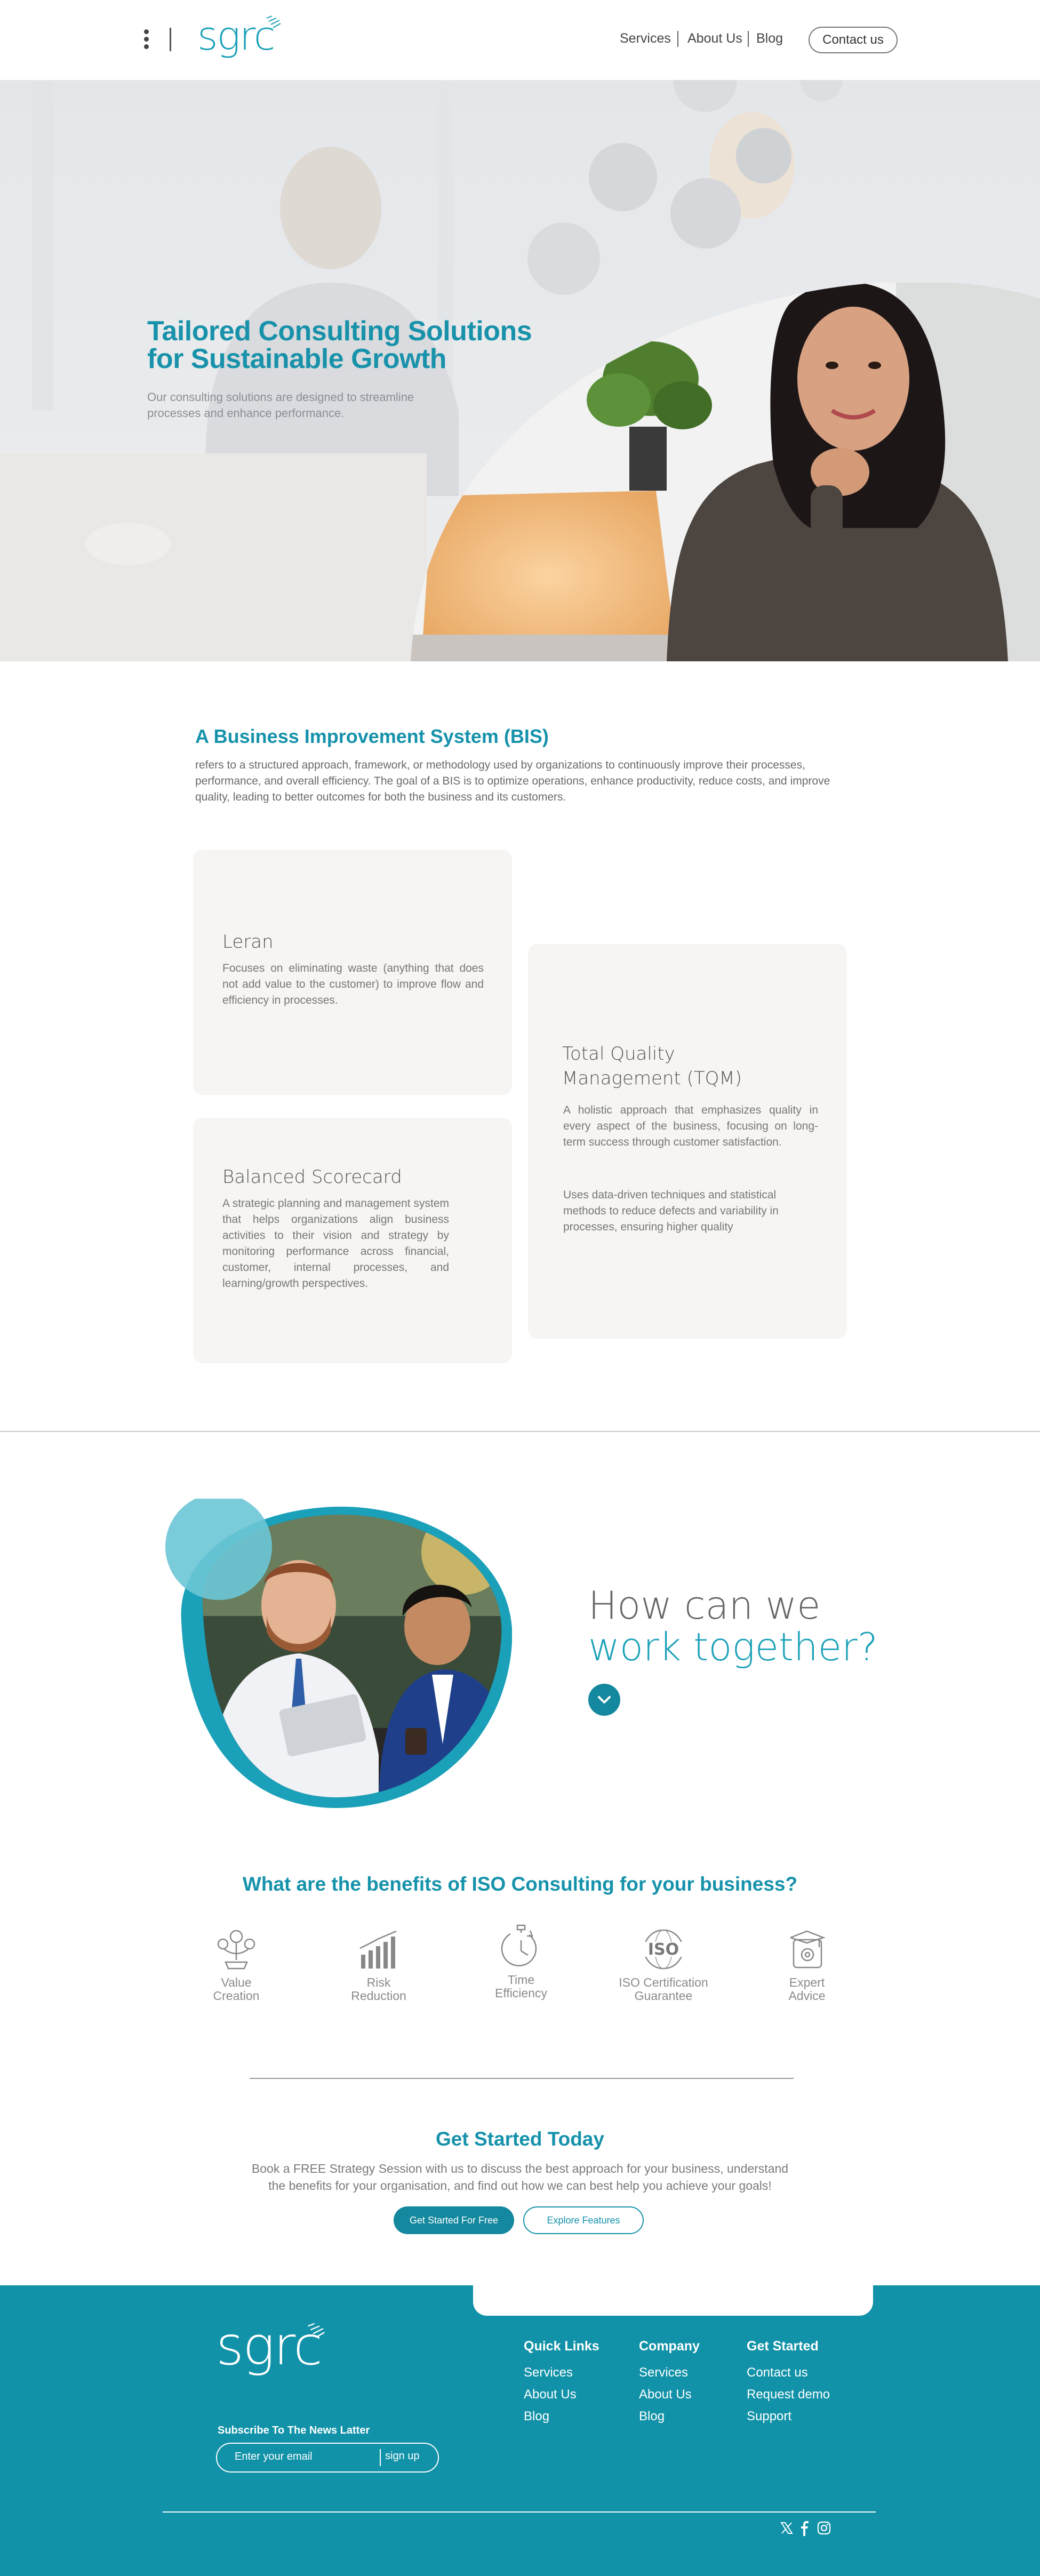  Describe the element at coordinates (339, 331) in the screenshot. I see `hero-title-line: Tailored Consulting Solutions` at that location.